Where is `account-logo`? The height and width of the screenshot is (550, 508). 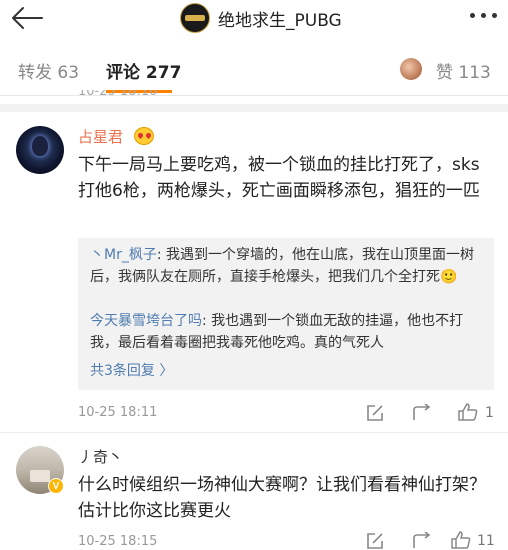
account-logo is located at coordinates (195, 18).